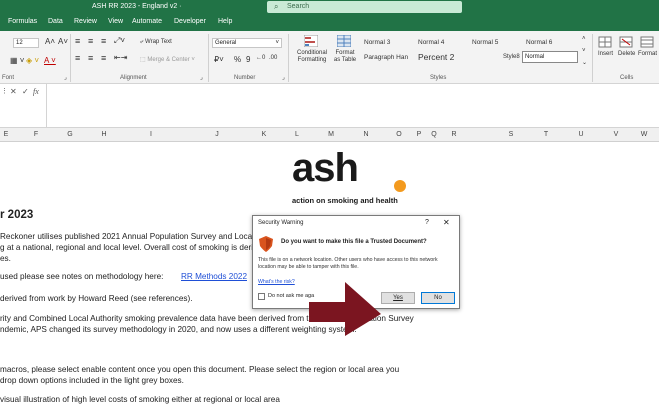  What do you see at coordinates (147, 21) in the screenshot?
I see `menu-automate: Automate` at bounding box center [147, 21].